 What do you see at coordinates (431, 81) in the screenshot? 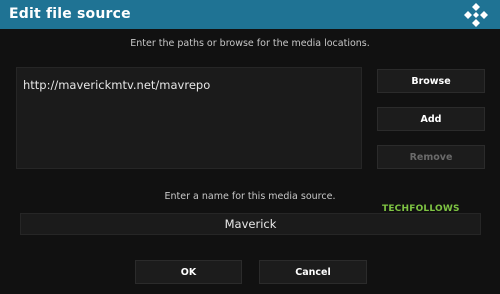
I see `browse-button: Browse` at bounding box center [431, 81].